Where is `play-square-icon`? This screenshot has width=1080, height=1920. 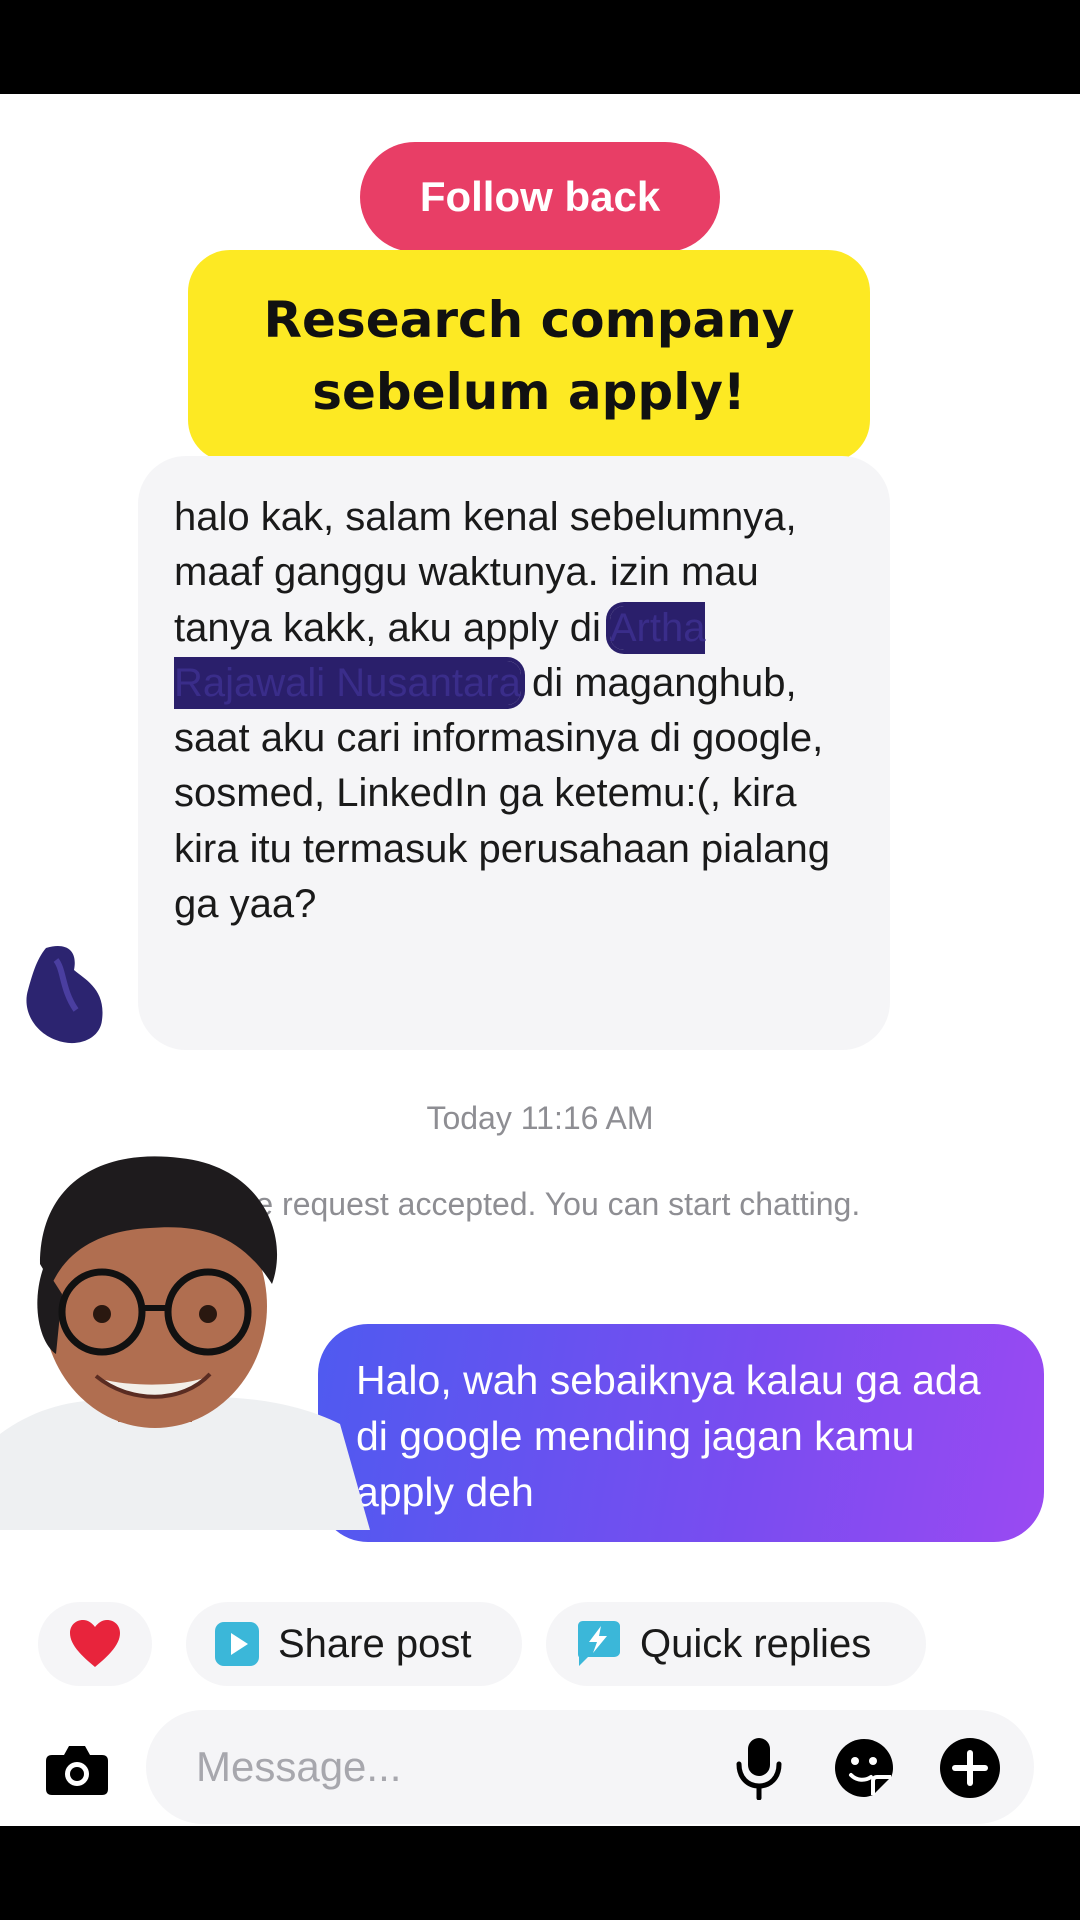
play-square-icon is located at coordinates (237, 1644).